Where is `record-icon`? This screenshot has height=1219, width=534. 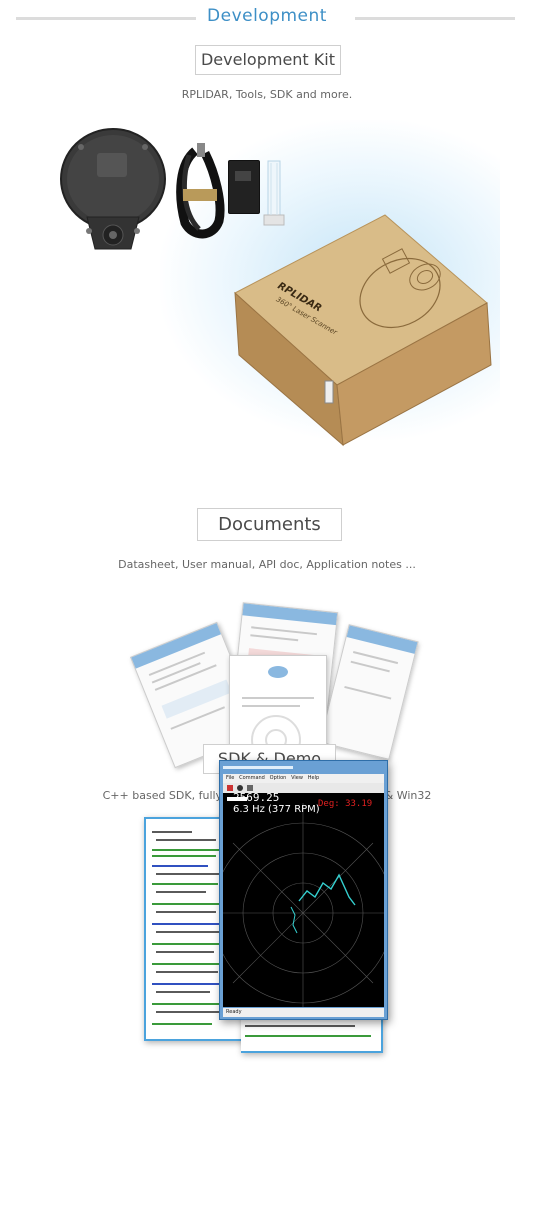 record-icon is located at coordinates (240, 788).